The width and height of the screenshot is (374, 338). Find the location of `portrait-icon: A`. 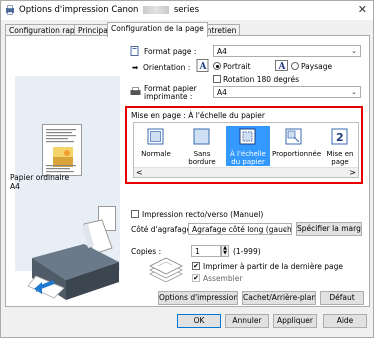

portrait-icon: A is located at coordinates (202, 65).